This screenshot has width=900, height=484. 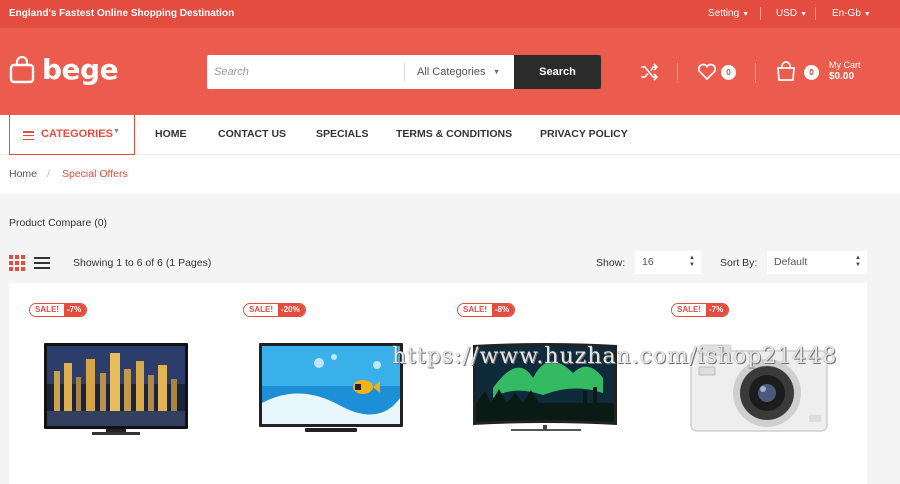 What do you see at coordinates (80, 69) in the screenshot?
I see `logo-text: bege` at bounding box center [80, 69].